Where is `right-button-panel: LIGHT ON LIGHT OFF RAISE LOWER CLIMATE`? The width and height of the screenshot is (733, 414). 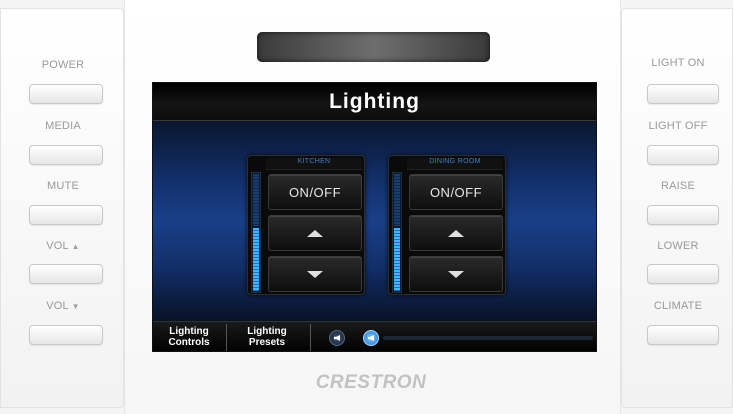 right-button-panel: LIGHT ON LIGHT OFF RAISE LOWER CLIMATE is located at coordinates (677, 208).